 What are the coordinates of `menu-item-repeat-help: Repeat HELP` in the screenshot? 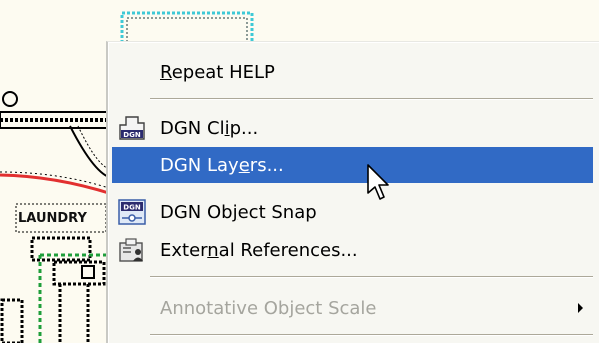 It's located at (352, 72).